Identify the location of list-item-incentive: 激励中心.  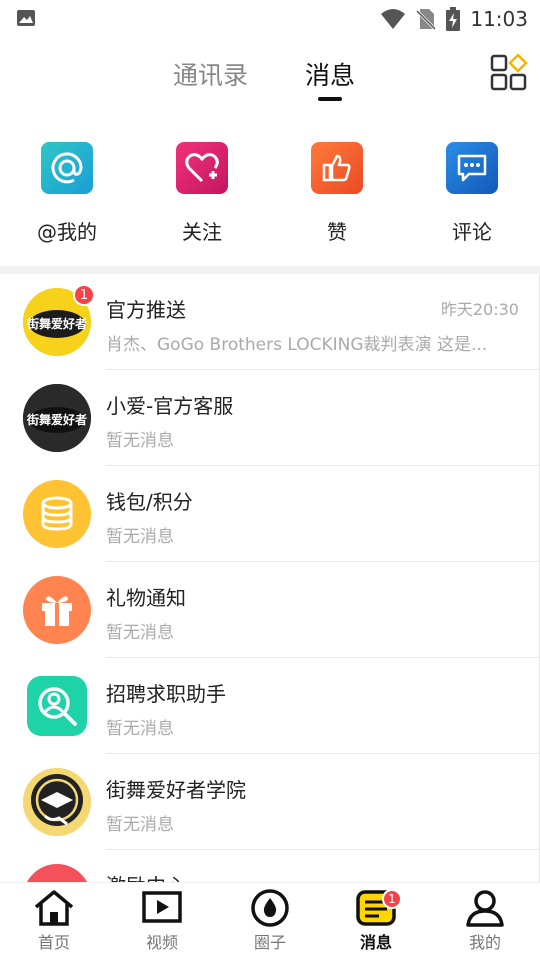
(269, 866).